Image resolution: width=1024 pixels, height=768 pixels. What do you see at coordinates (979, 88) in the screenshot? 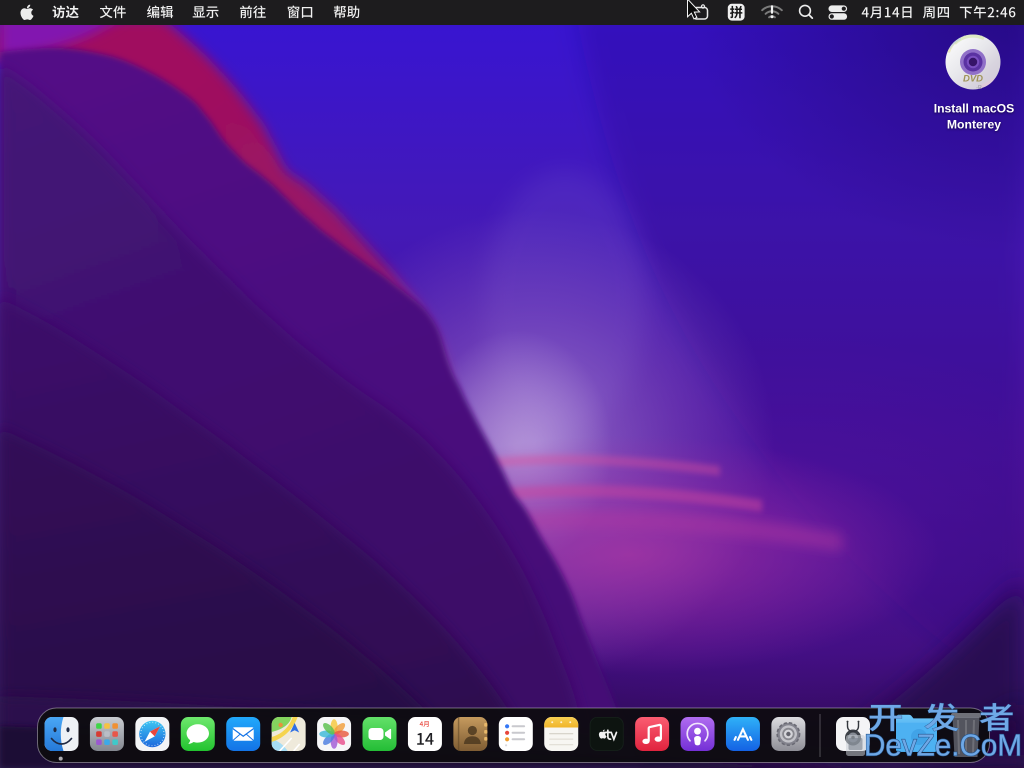
I see `svg-text: -R` at bounding box center [979, 88].